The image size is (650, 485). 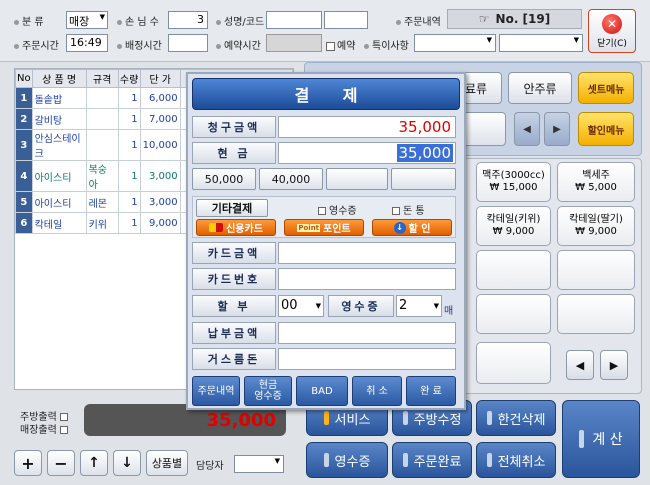 What do you see at coordinates (234, 333) in the screenshot?
I see `paid-amount-label: 납부금액` at bounding box center [234, 333].